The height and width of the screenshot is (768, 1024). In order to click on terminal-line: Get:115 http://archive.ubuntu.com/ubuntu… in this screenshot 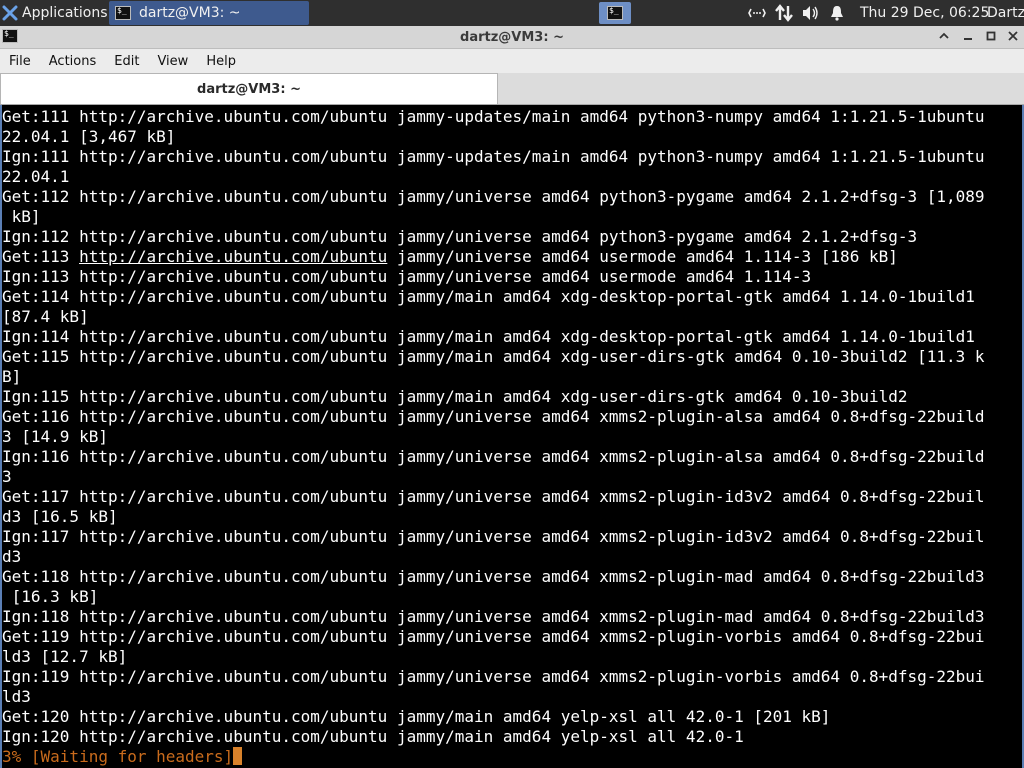, I will do `click(493, 356)`.